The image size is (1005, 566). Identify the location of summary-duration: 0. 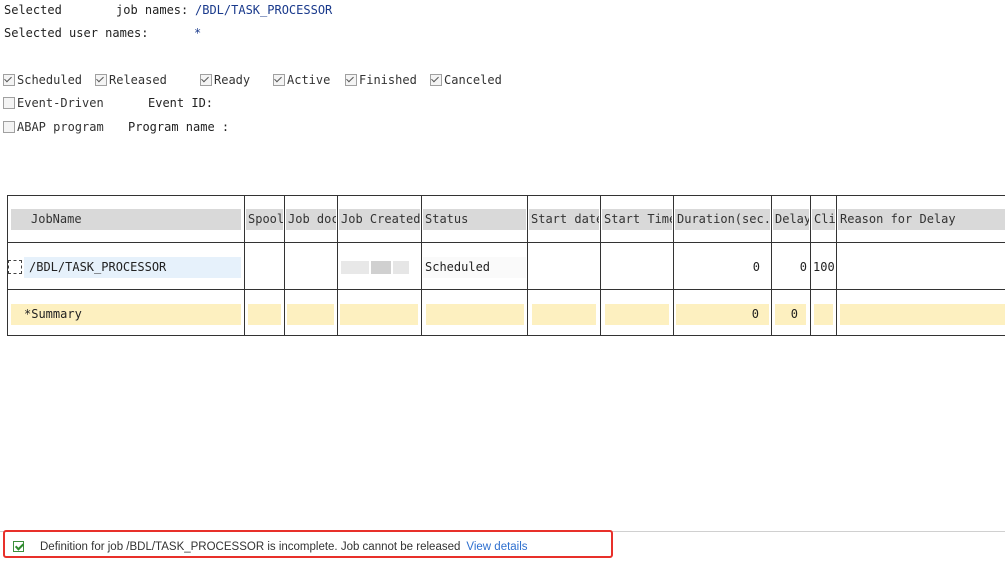
(722, 314).